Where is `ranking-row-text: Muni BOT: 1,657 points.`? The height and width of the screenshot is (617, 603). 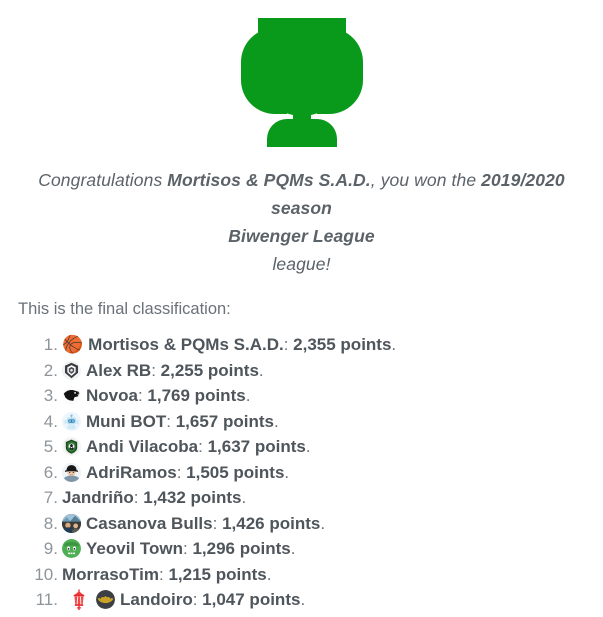 ranking-row-text: Muni BOT: 1,657 points. is located at coordinates (182, 422).